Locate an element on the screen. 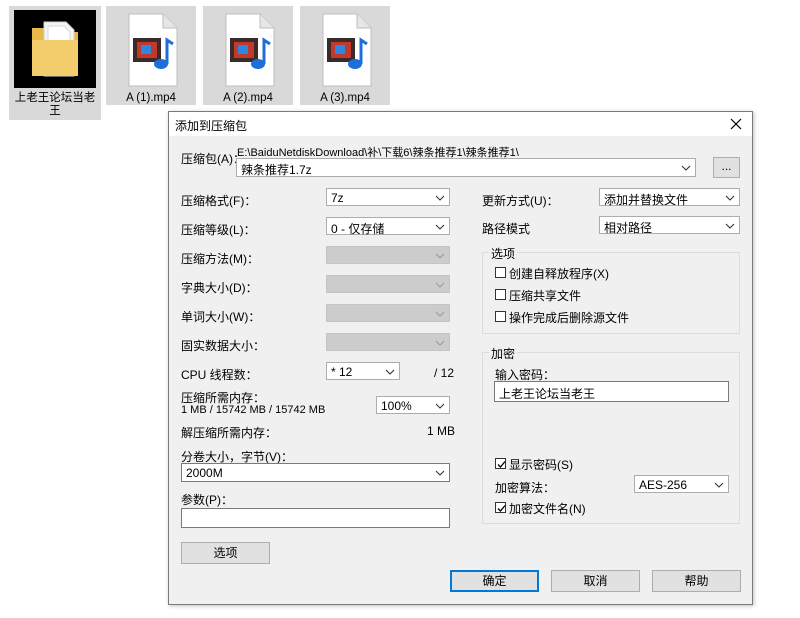 This screenshot has width=800, height=618. archive-name-combo: 辣条推荐1.7z is located at coordinates (466, 167).